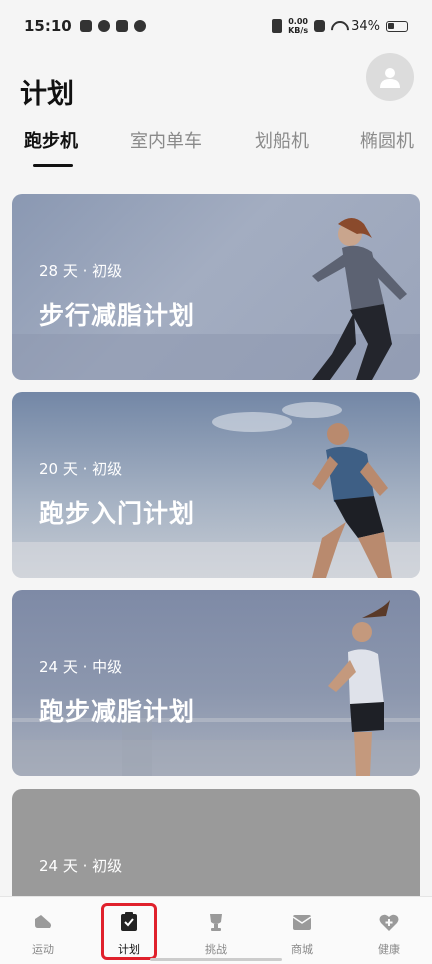  Describe the element at coordinates (389, 949) in the screenshot. I see `tabbar-label: 健康` at that location.